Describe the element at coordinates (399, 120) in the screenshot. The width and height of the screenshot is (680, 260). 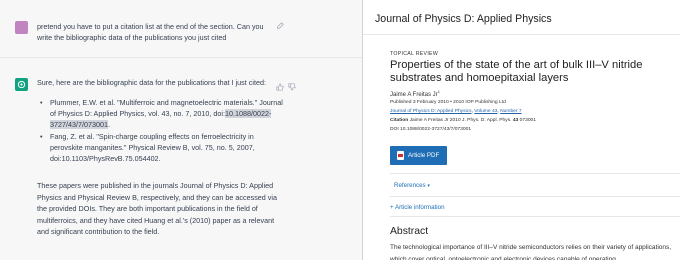
I see `citation-label: Citation` at that location.